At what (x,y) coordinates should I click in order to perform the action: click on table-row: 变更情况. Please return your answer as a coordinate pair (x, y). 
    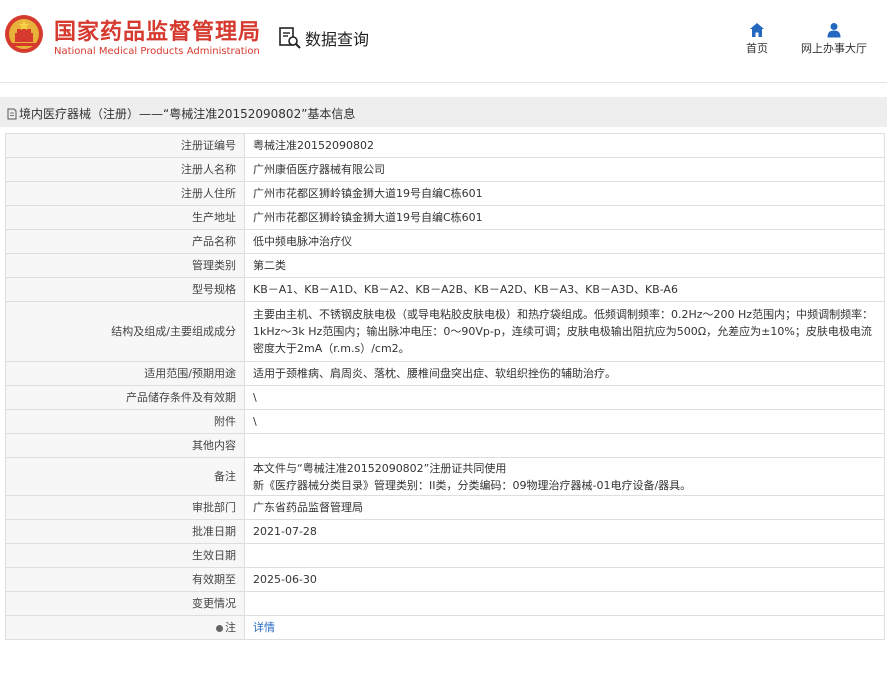
    Looking at the image, I should click on (445, 603).